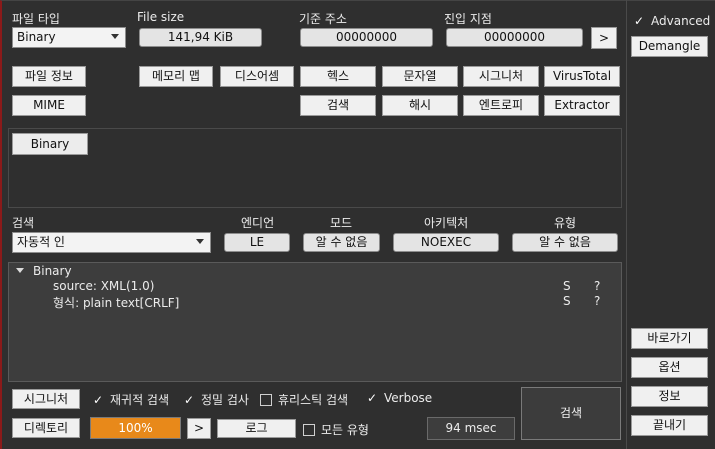  I want to click on options-button: 옵션, so click(669, 367).